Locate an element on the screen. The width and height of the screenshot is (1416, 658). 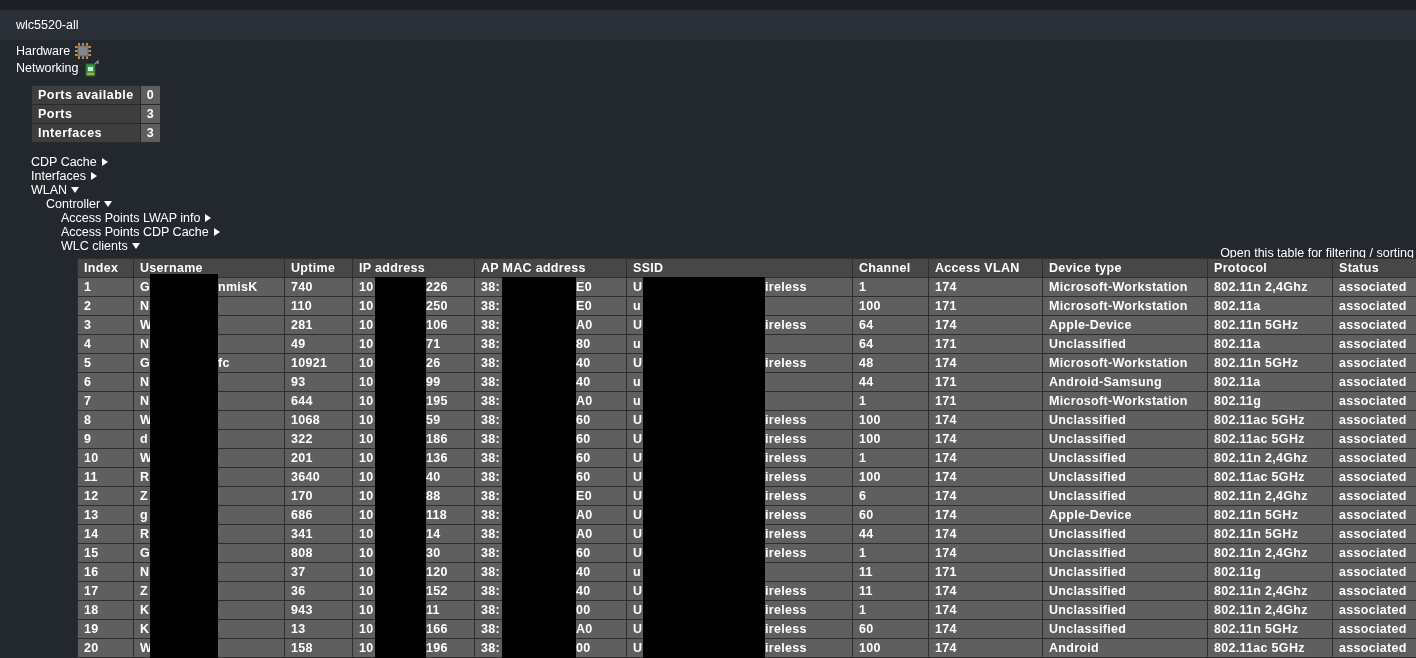
tree-link: Controller is located at coordinates (79, 204).